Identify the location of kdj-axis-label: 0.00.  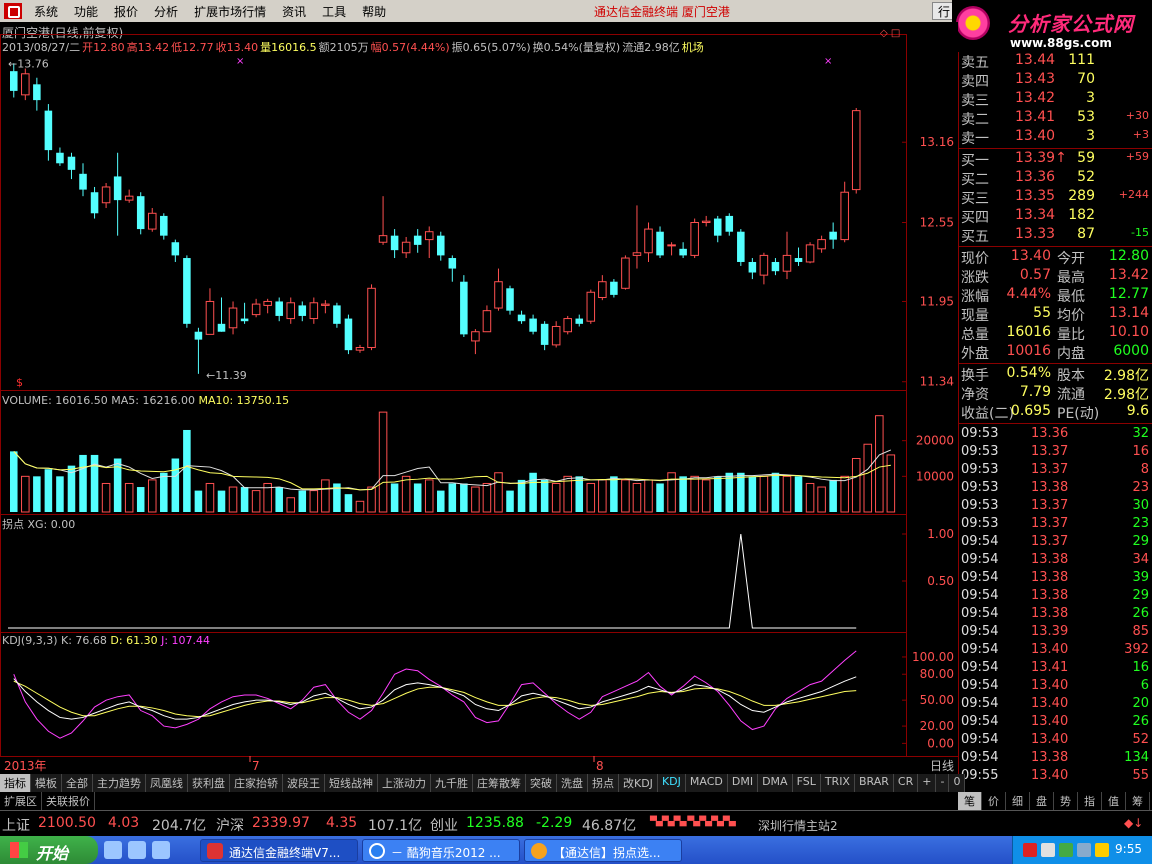
(940, 743).